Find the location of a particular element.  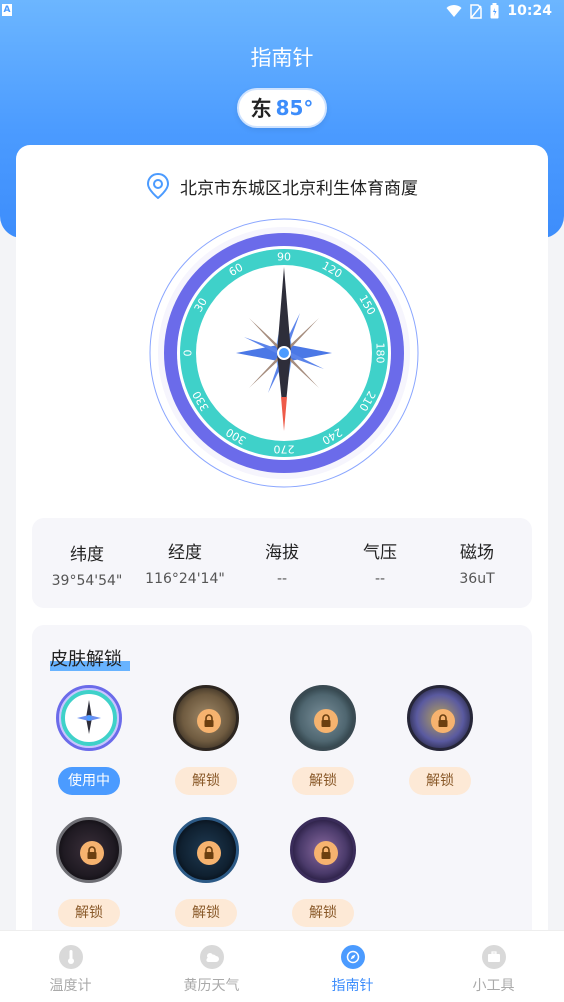

stat-longitude: 经度 116°24'14" is located at coordinates (185, 563).